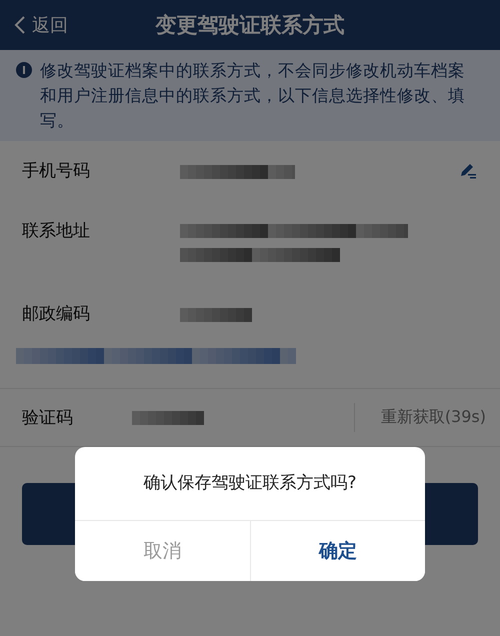  Describe the element at coordinates (34, 25) in the screenshot. I see `back-button: 返回` at that location.